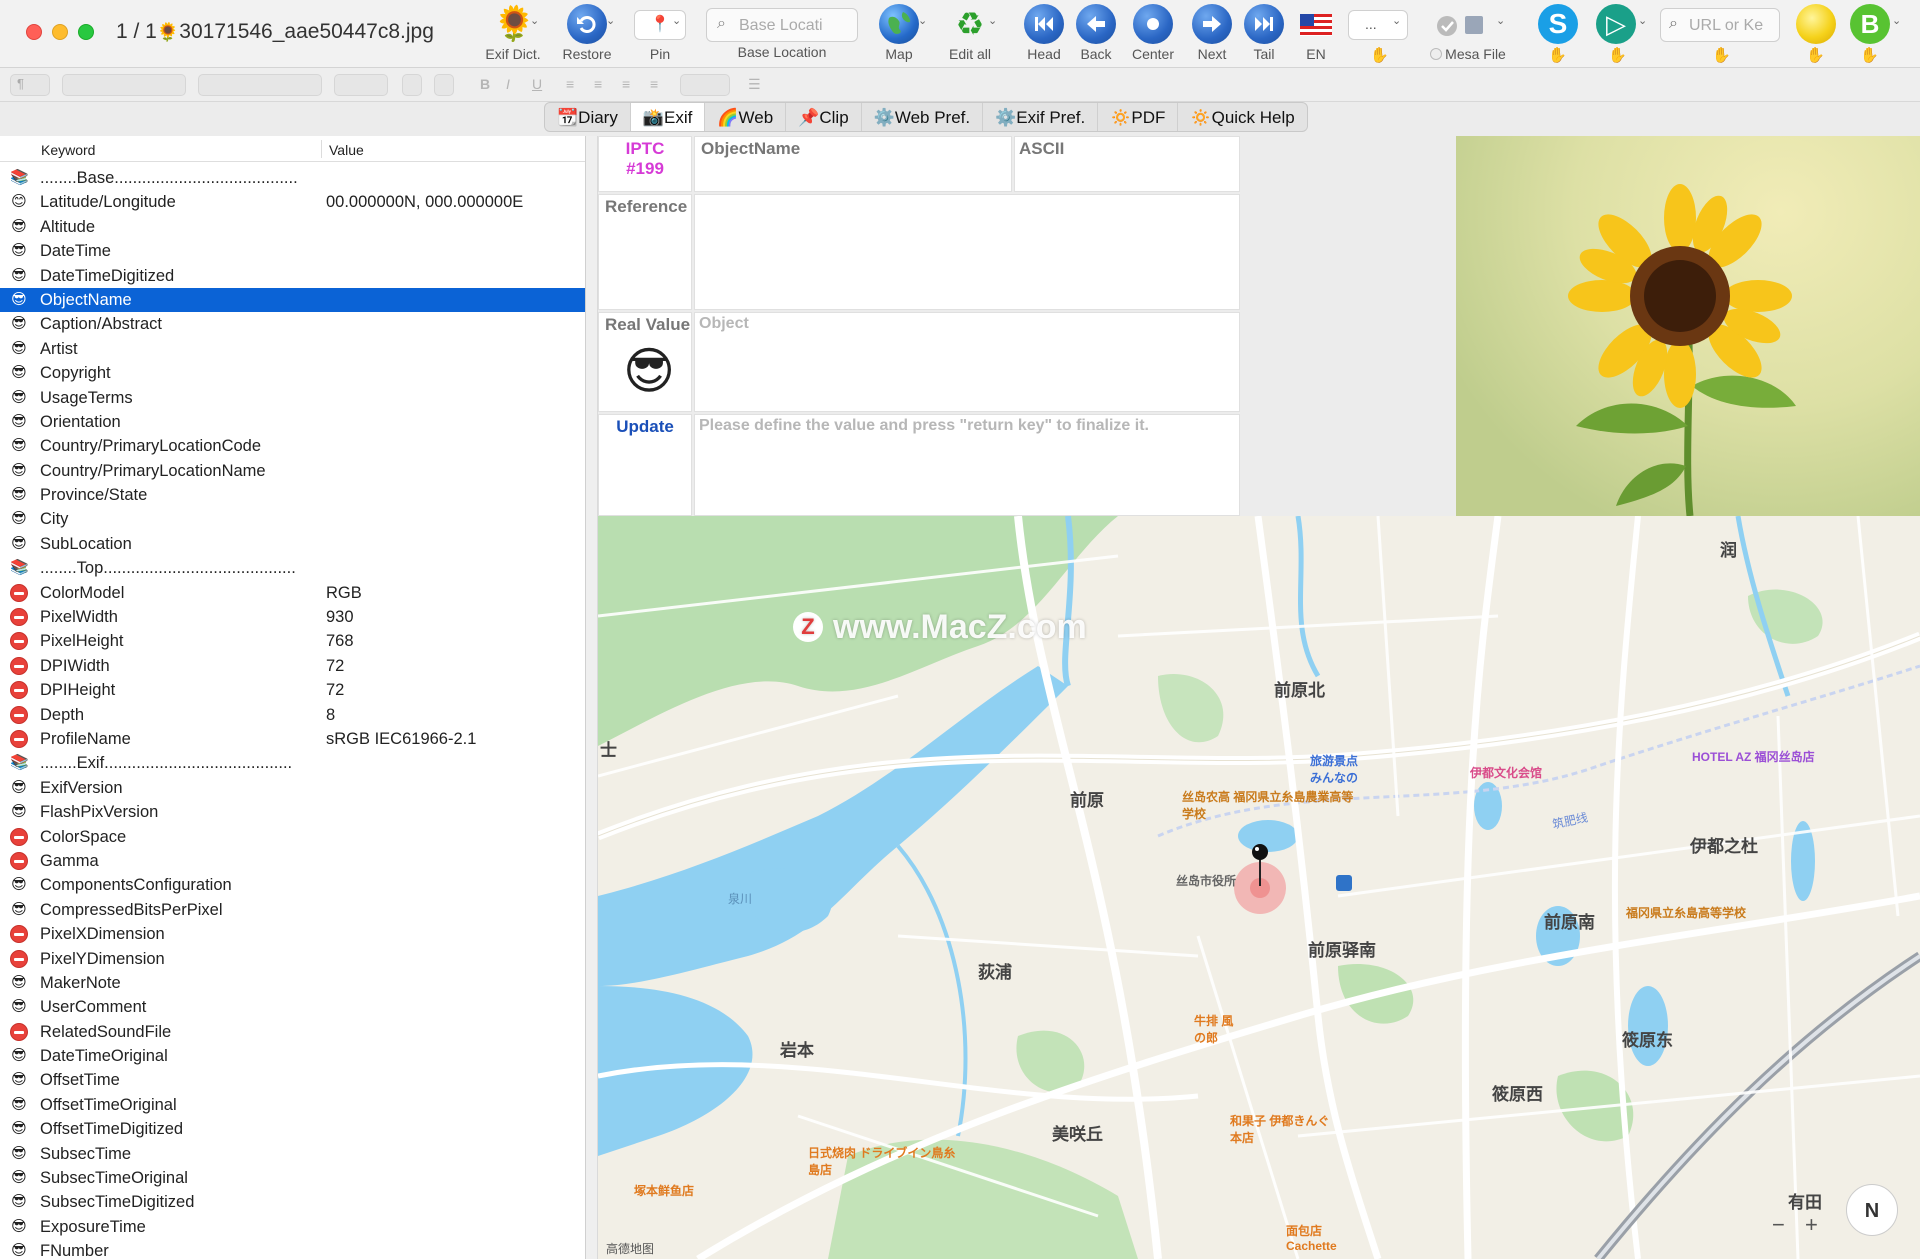 The height and width of the screenshot is (1259, 1920). Describe the element at coordinates (588, 117) in the screenshot. I see `tab-diary: 📆Diary` at that location.